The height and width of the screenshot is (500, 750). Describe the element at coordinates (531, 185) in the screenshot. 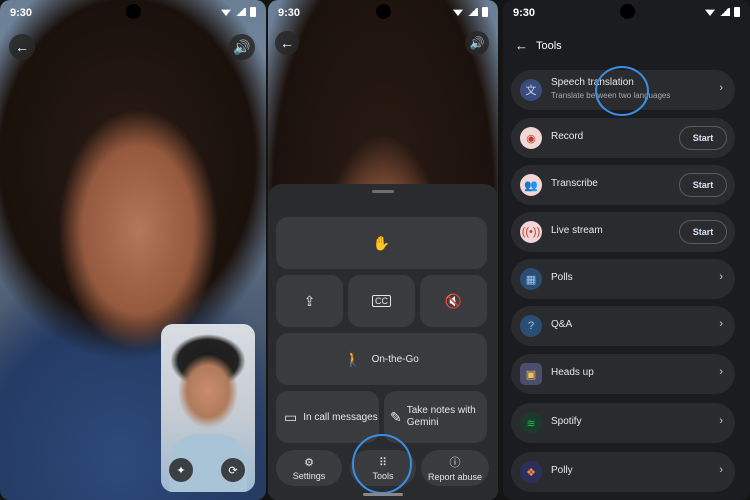

I see `transcribe-icon: 👥` at that location.